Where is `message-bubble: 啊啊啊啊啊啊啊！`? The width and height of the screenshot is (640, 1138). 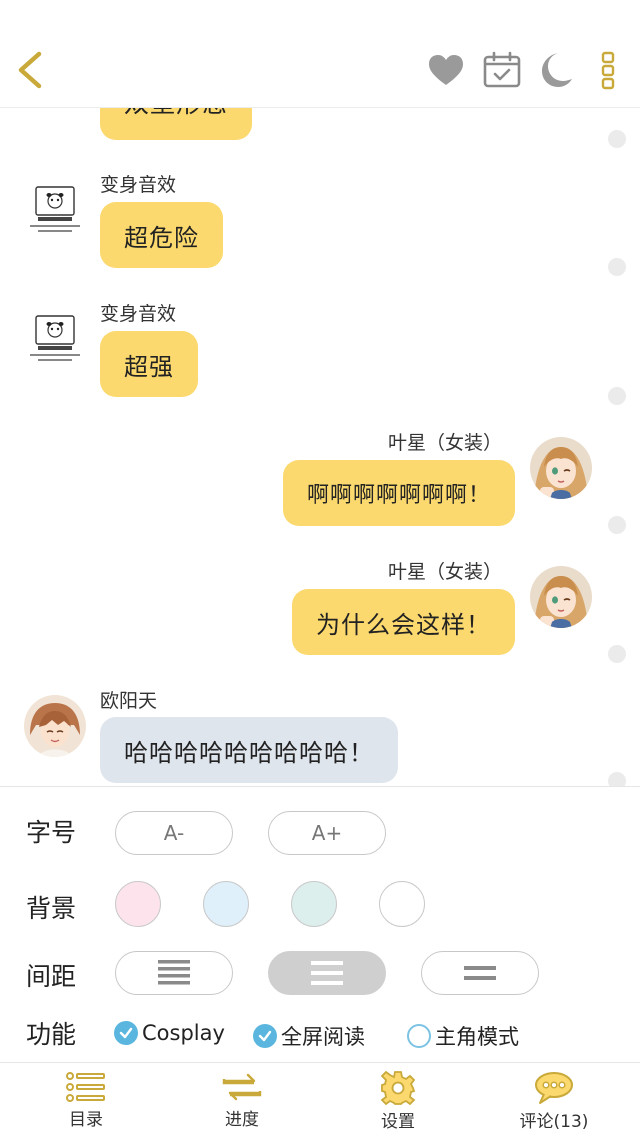 message-bubble: 啊啊啊啊啊啊啊！ is located at coordinates (398, 493).